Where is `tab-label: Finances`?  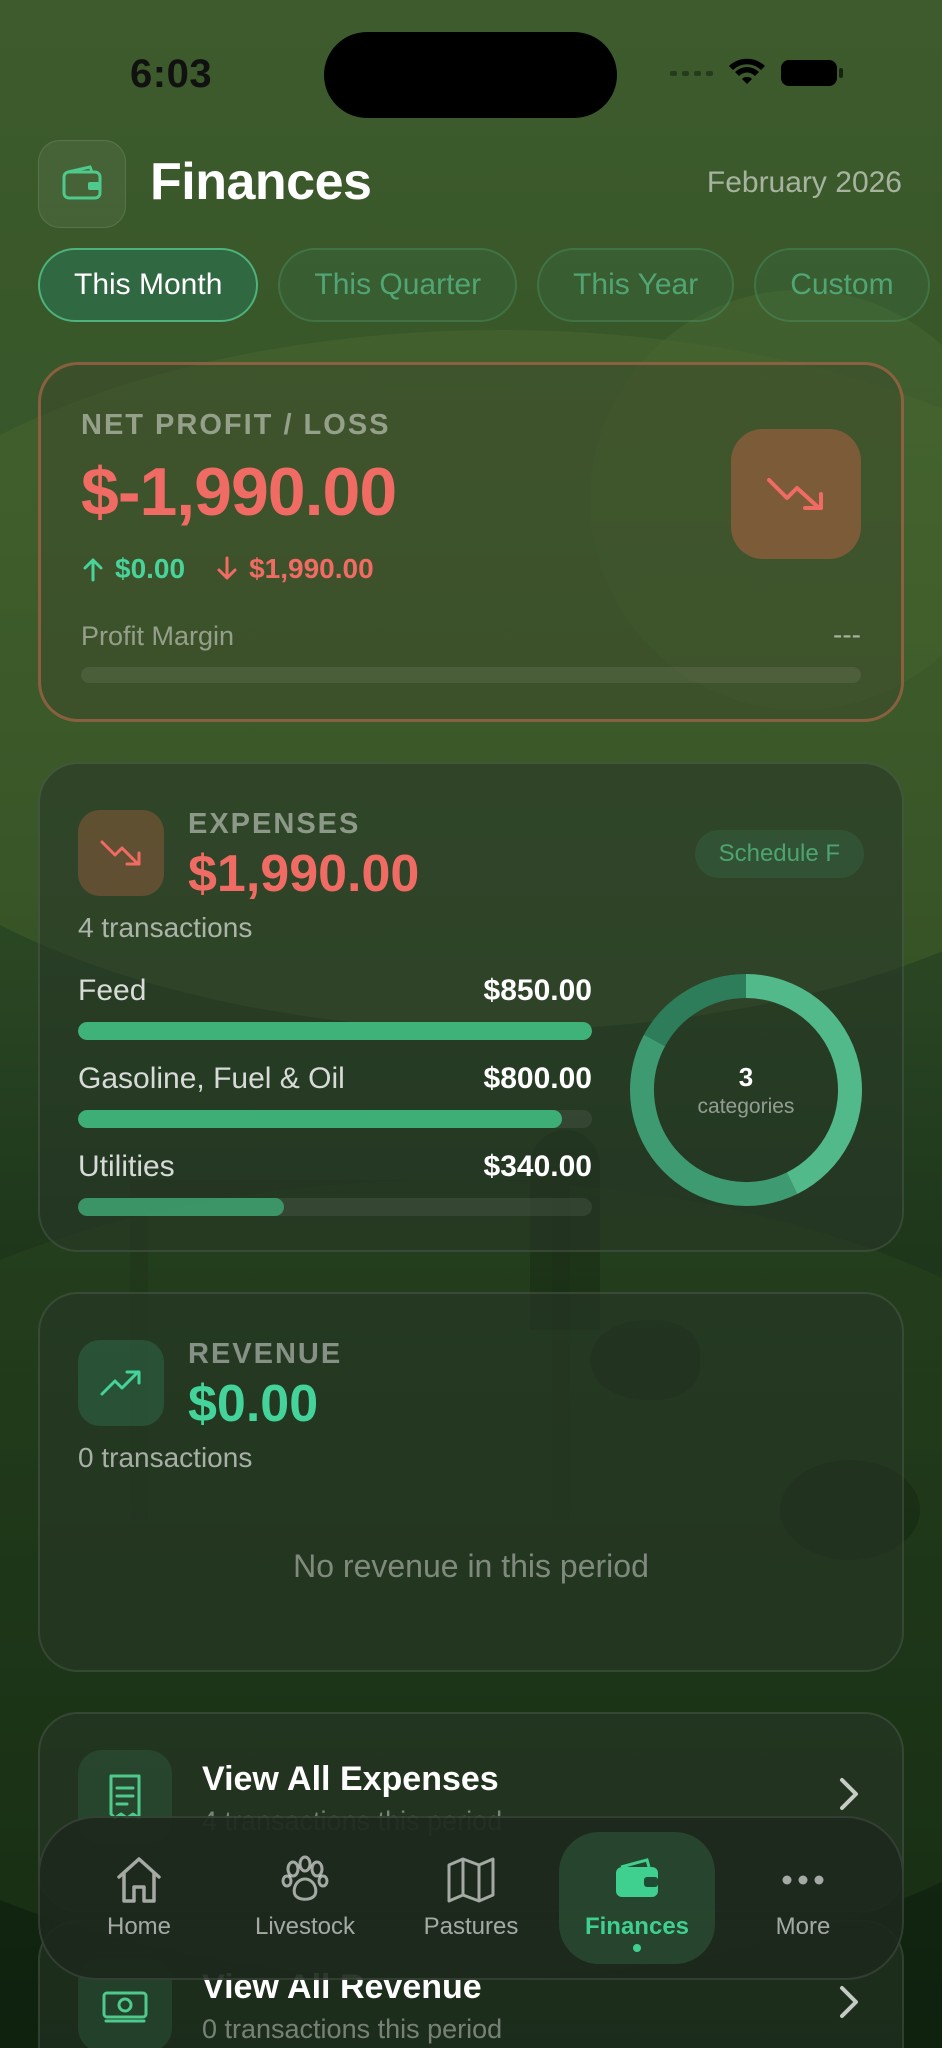
tab-label: Finances is located at coordinates (637, 1926).